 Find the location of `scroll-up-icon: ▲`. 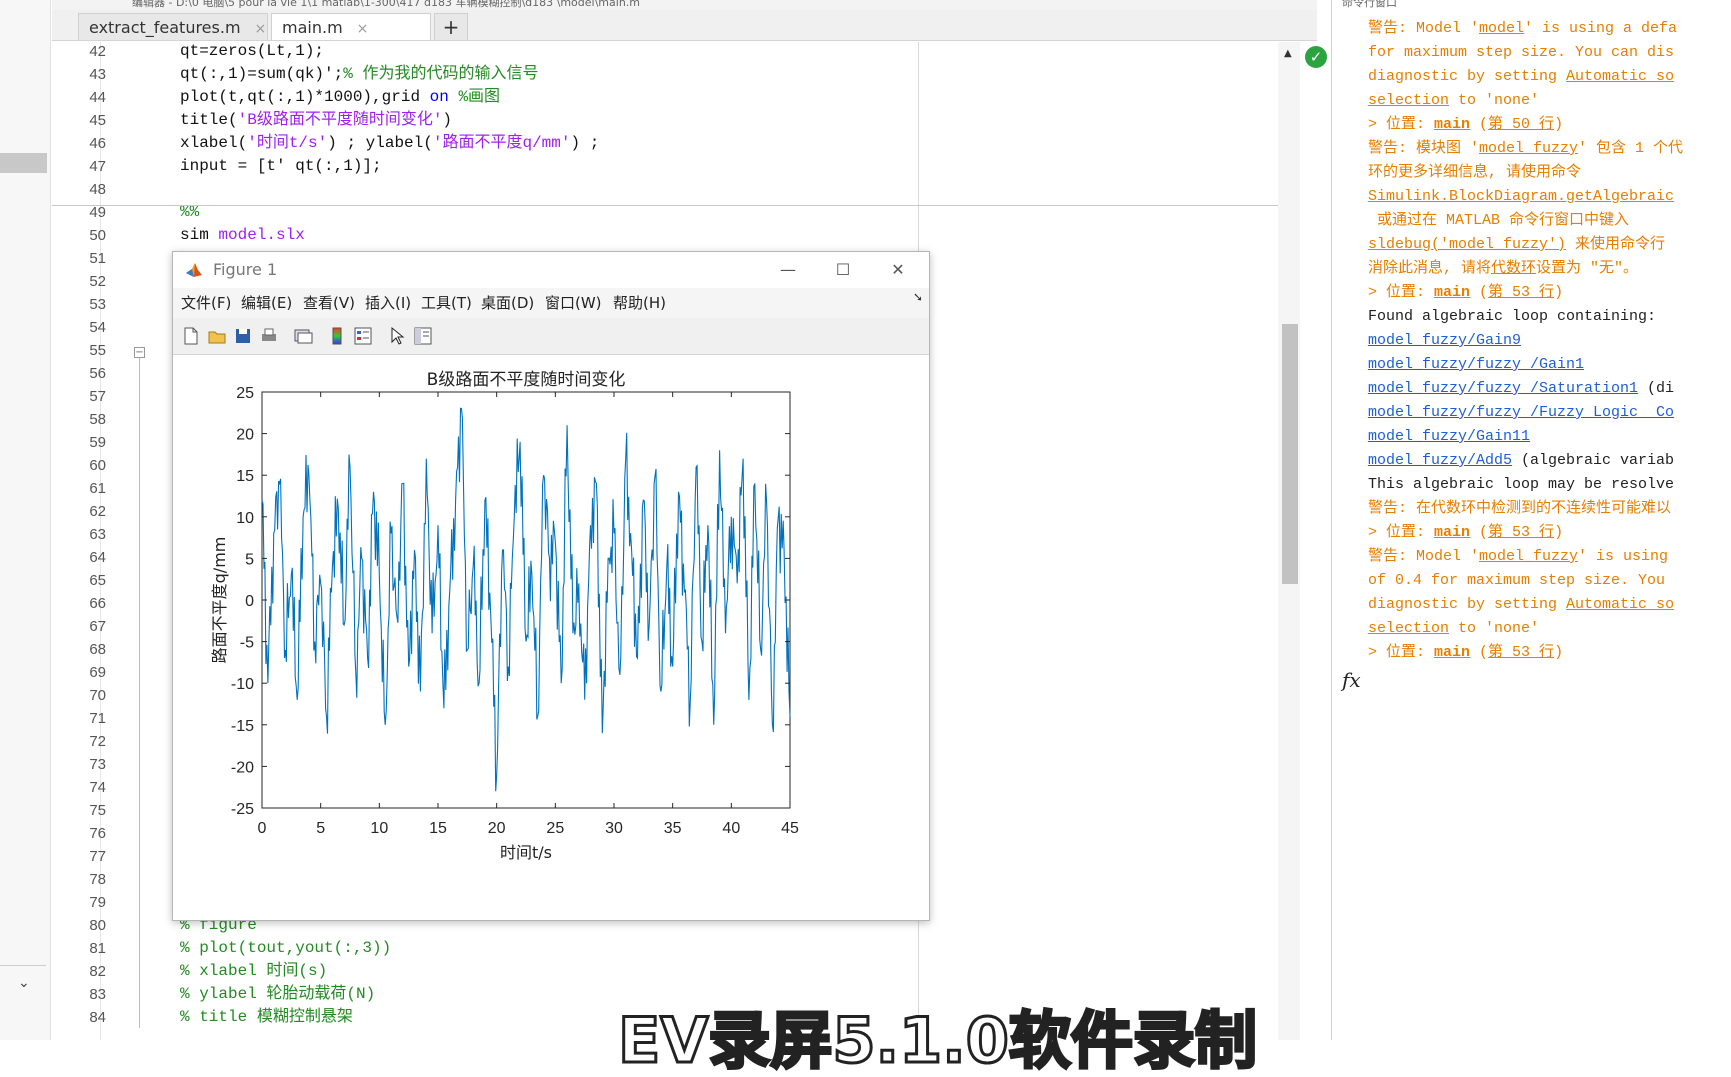

scroll-up-icon: ▲ is located at coordinates (1288, 53).